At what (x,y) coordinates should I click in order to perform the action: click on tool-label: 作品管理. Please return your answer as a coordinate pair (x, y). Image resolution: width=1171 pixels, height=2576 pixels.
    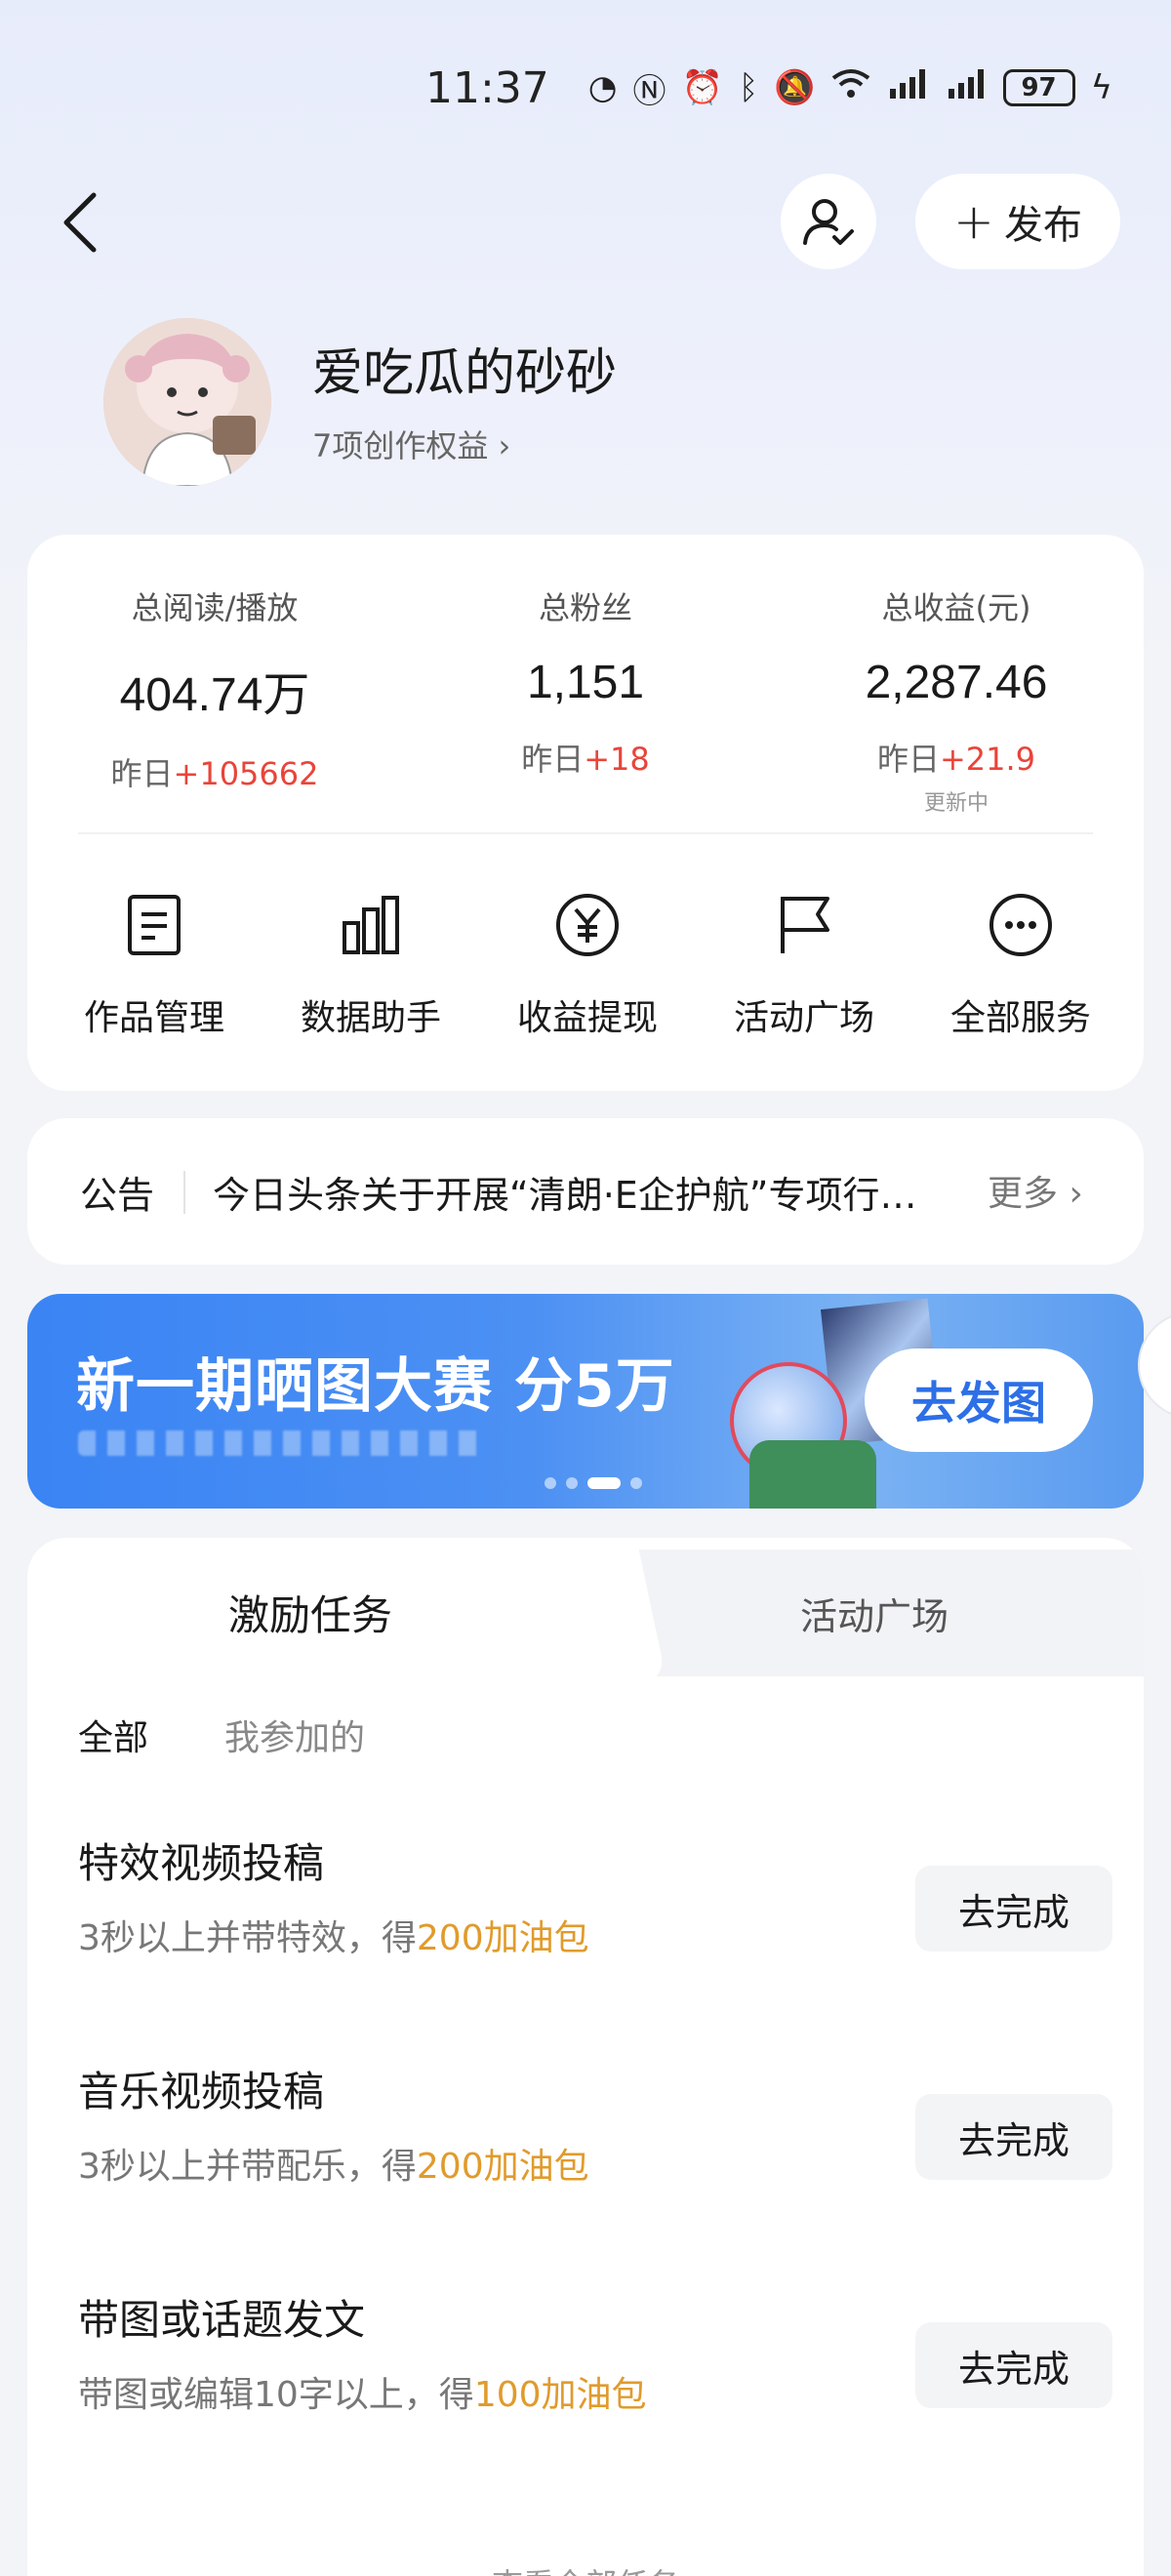
    Looking at the image, I should click on (153, 1018).